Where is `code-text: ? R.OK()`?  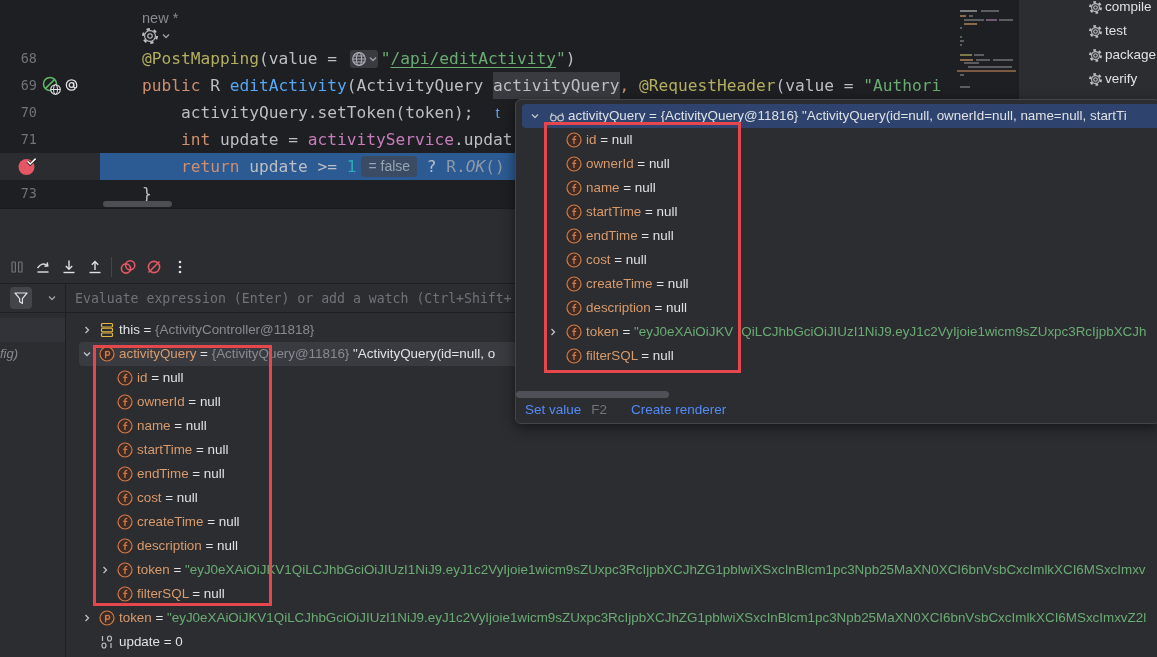
code-text: ? R.OK() is located at coordinates (465, 167).